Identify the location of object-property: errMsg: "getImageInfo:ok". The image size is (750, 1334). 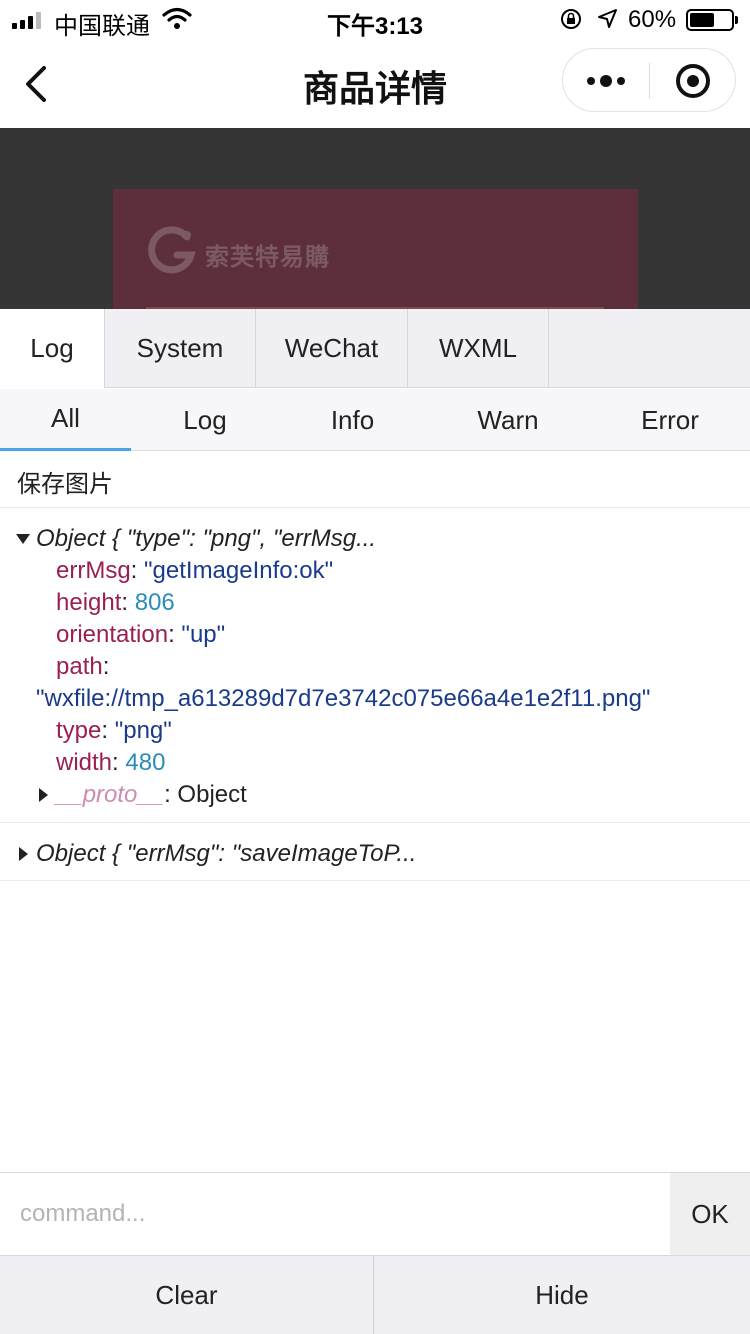
(195, 570).